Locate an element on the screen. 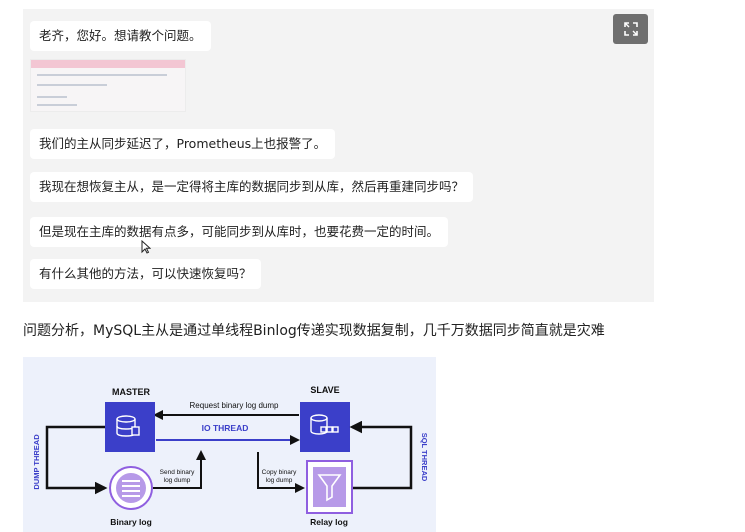 The height and width of the screenshot is (532, 745). relay-log-icon-inner is located at coordinates (329, 487).